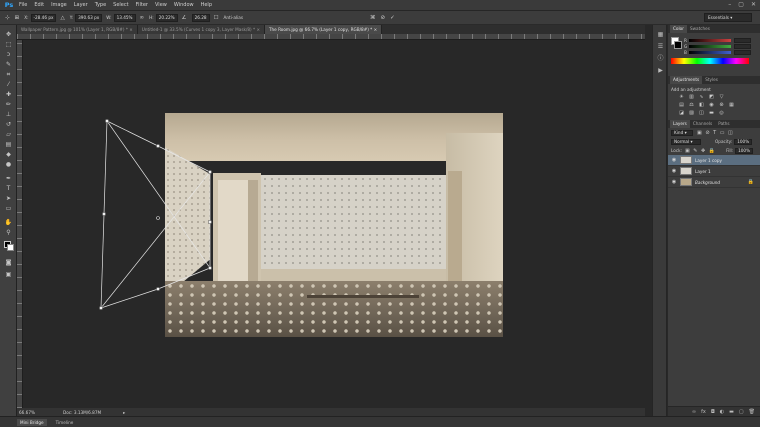  Describe the element at coordinates (660, 59) in the screenshot. I see `info-panel-icon: ⓘ` at that location.